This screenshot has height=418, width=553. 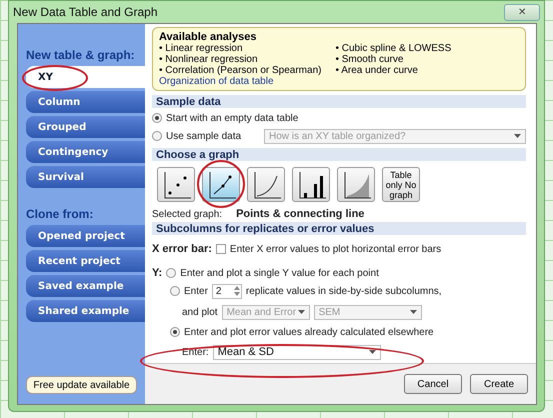 What do you see at coordinates (339, 101) in the screenshot?
I see `section-heading: Sample data` at bounding box center [339, 101].